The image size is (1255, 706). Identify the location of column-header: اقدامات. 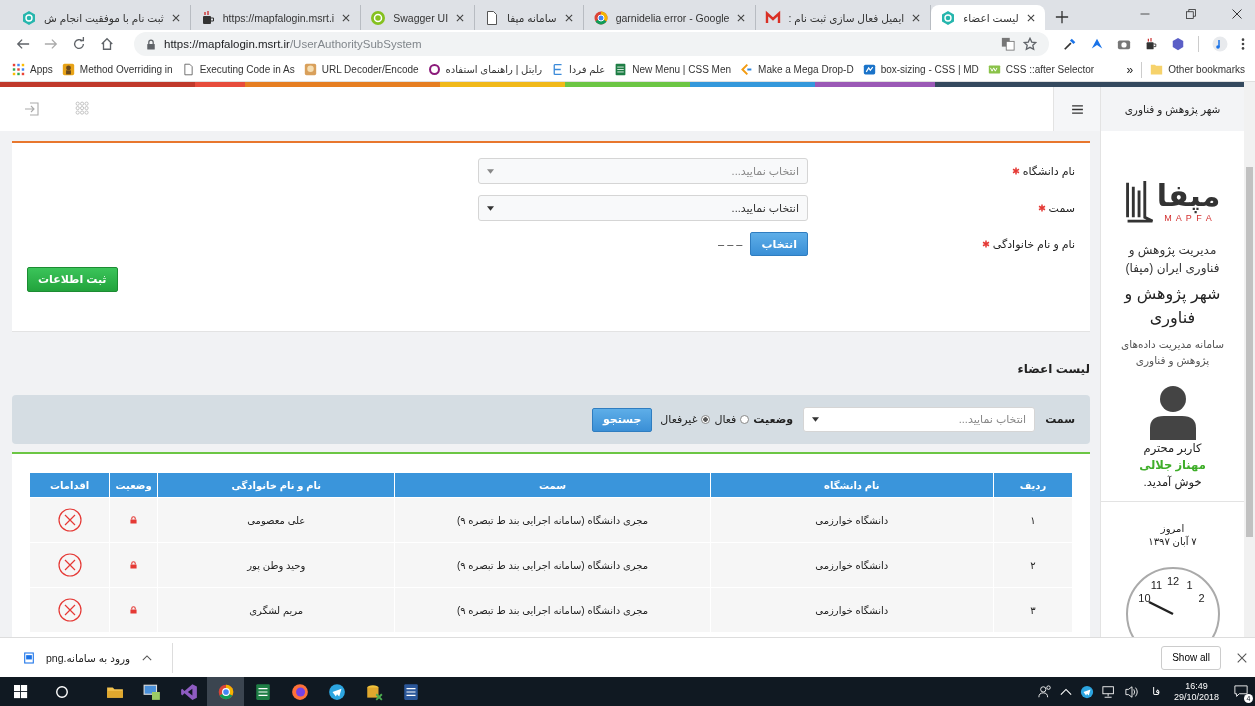
(69, 485).